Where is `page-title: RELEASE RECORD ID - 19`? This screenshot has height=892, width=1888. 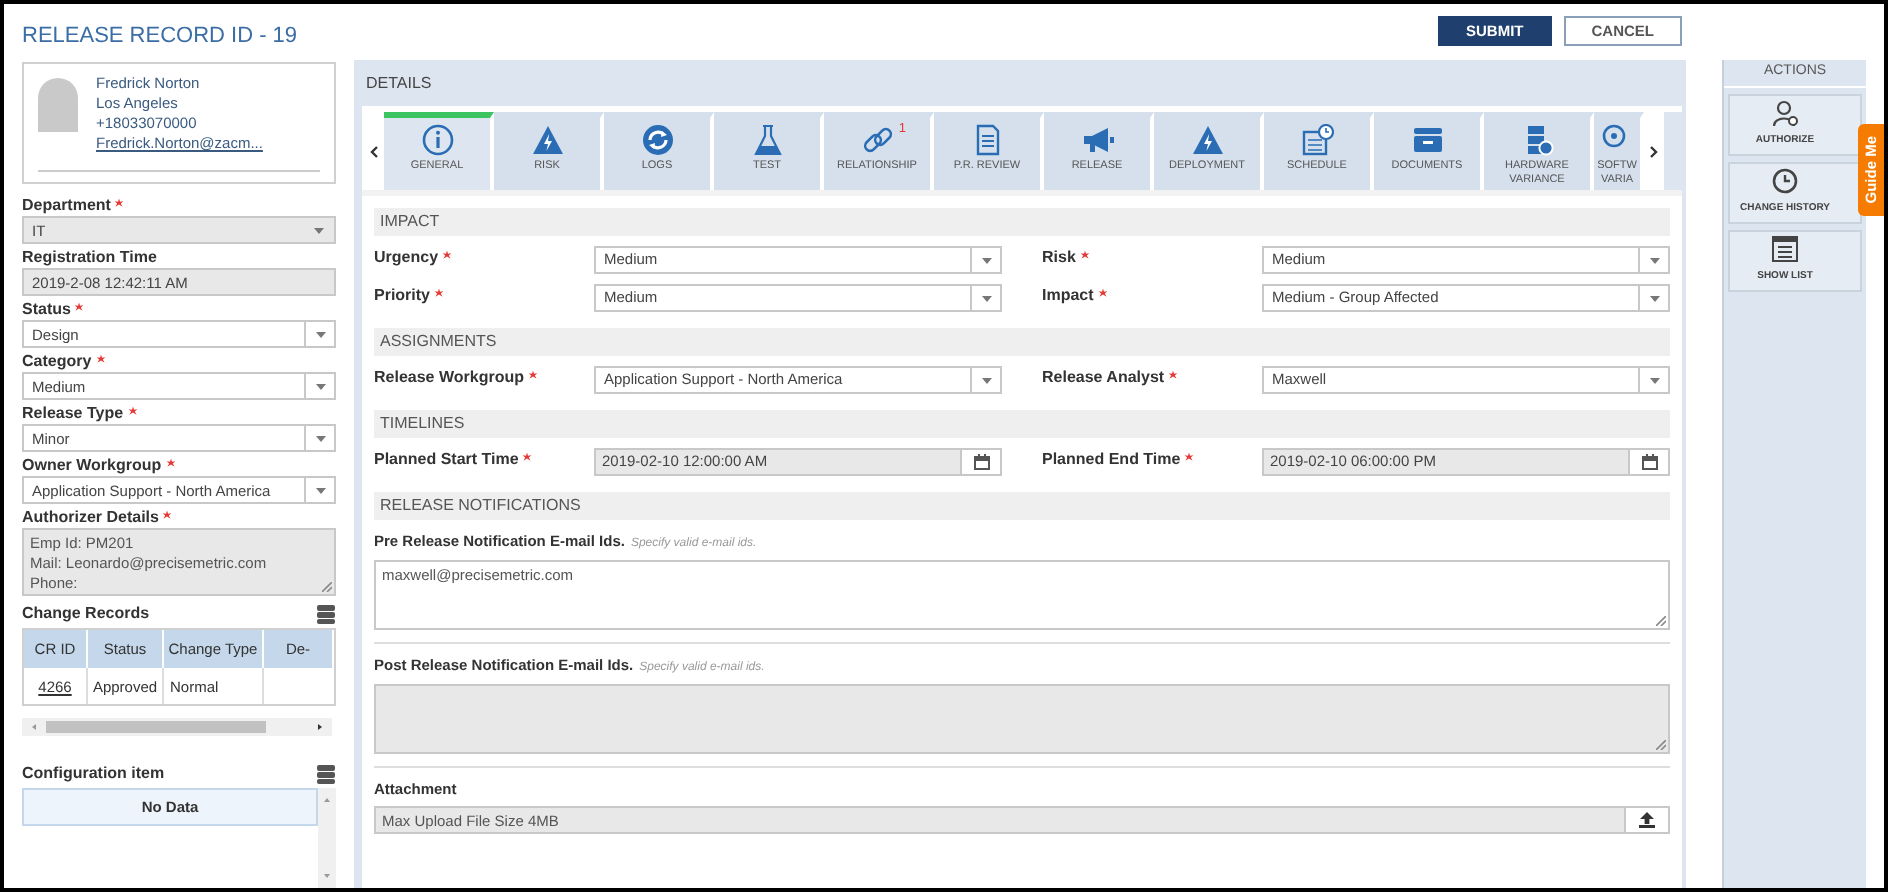
page-title: RELEASE RECORD ID - 19 is located at coordinates (161, 37).